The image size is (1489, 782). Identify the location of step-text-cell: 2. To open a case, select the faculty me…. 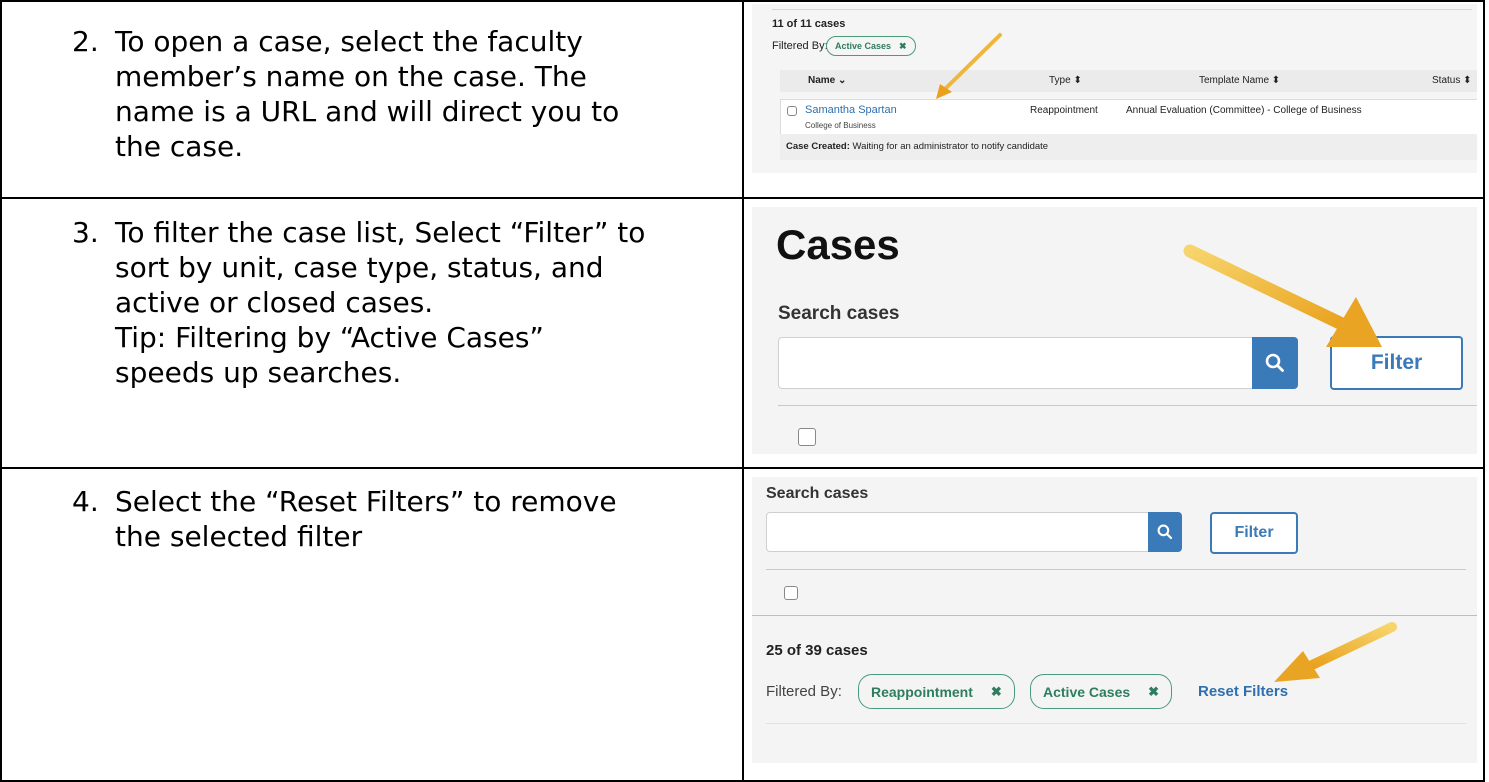
(372, 99).